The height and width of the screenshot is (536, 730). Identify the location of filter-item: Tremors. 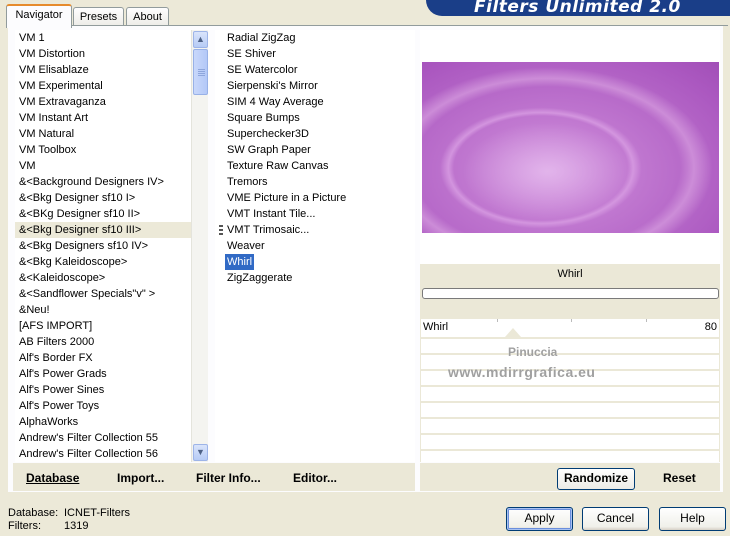
(247, 182).